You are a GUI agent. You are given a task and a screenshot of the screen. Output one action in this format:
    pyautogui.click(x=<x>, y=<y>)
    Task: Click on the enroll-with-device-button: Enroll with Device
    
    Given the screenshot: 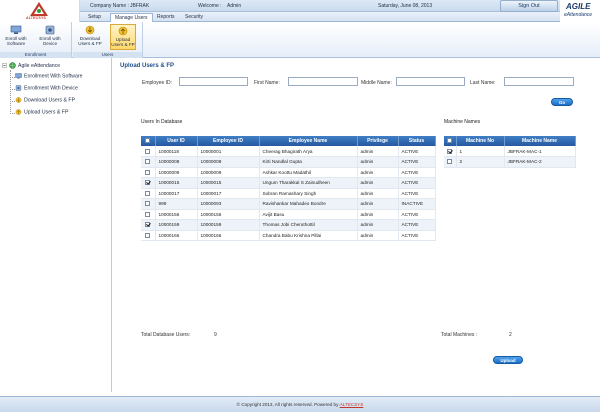 What is the action you would take?
    pyautogui.click(x=50, y=37)
    